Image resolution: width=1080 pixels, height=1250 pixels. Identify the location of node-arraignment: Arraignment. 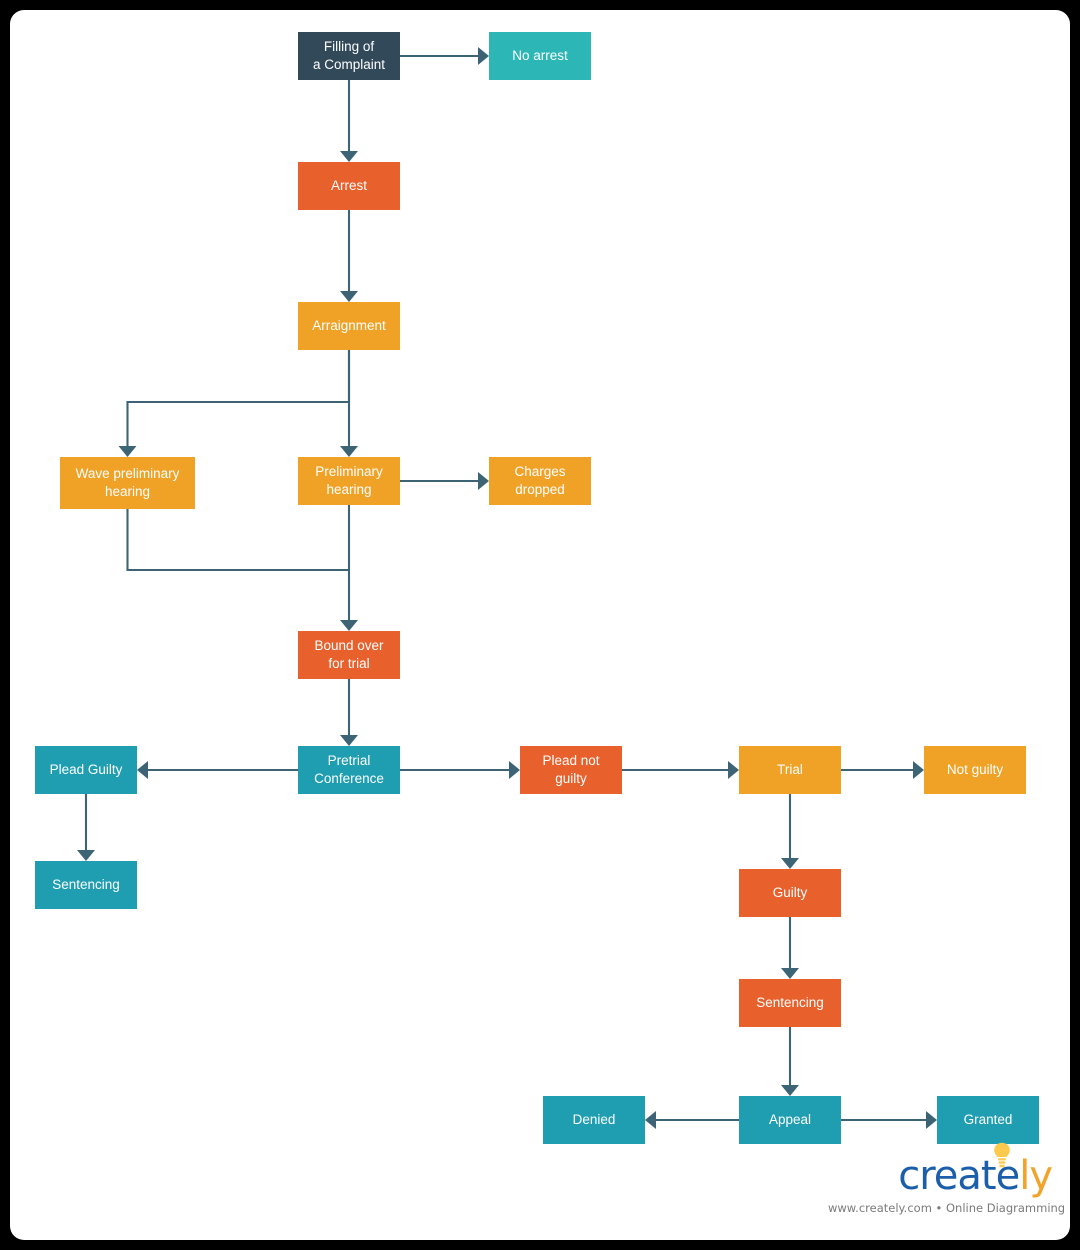
(349, 326).